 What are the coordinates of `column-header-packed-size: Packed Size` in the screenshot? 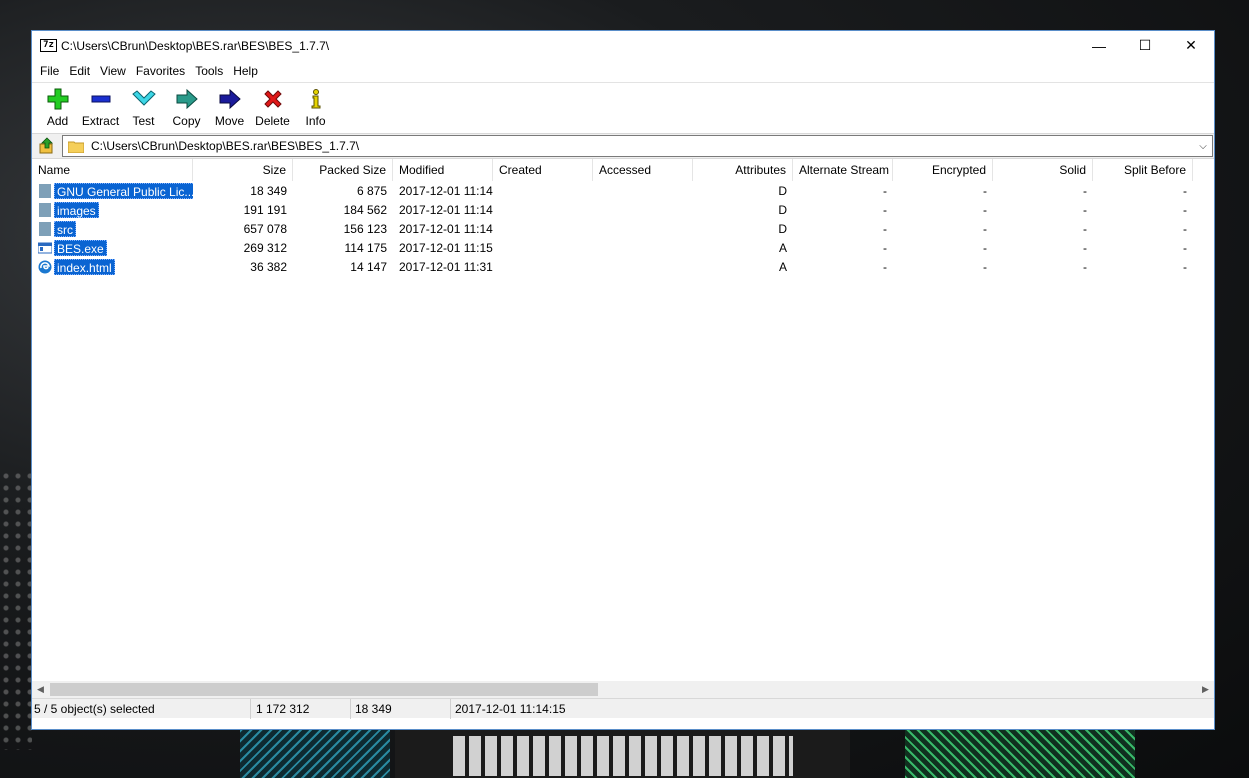 It's located at (343, 170).